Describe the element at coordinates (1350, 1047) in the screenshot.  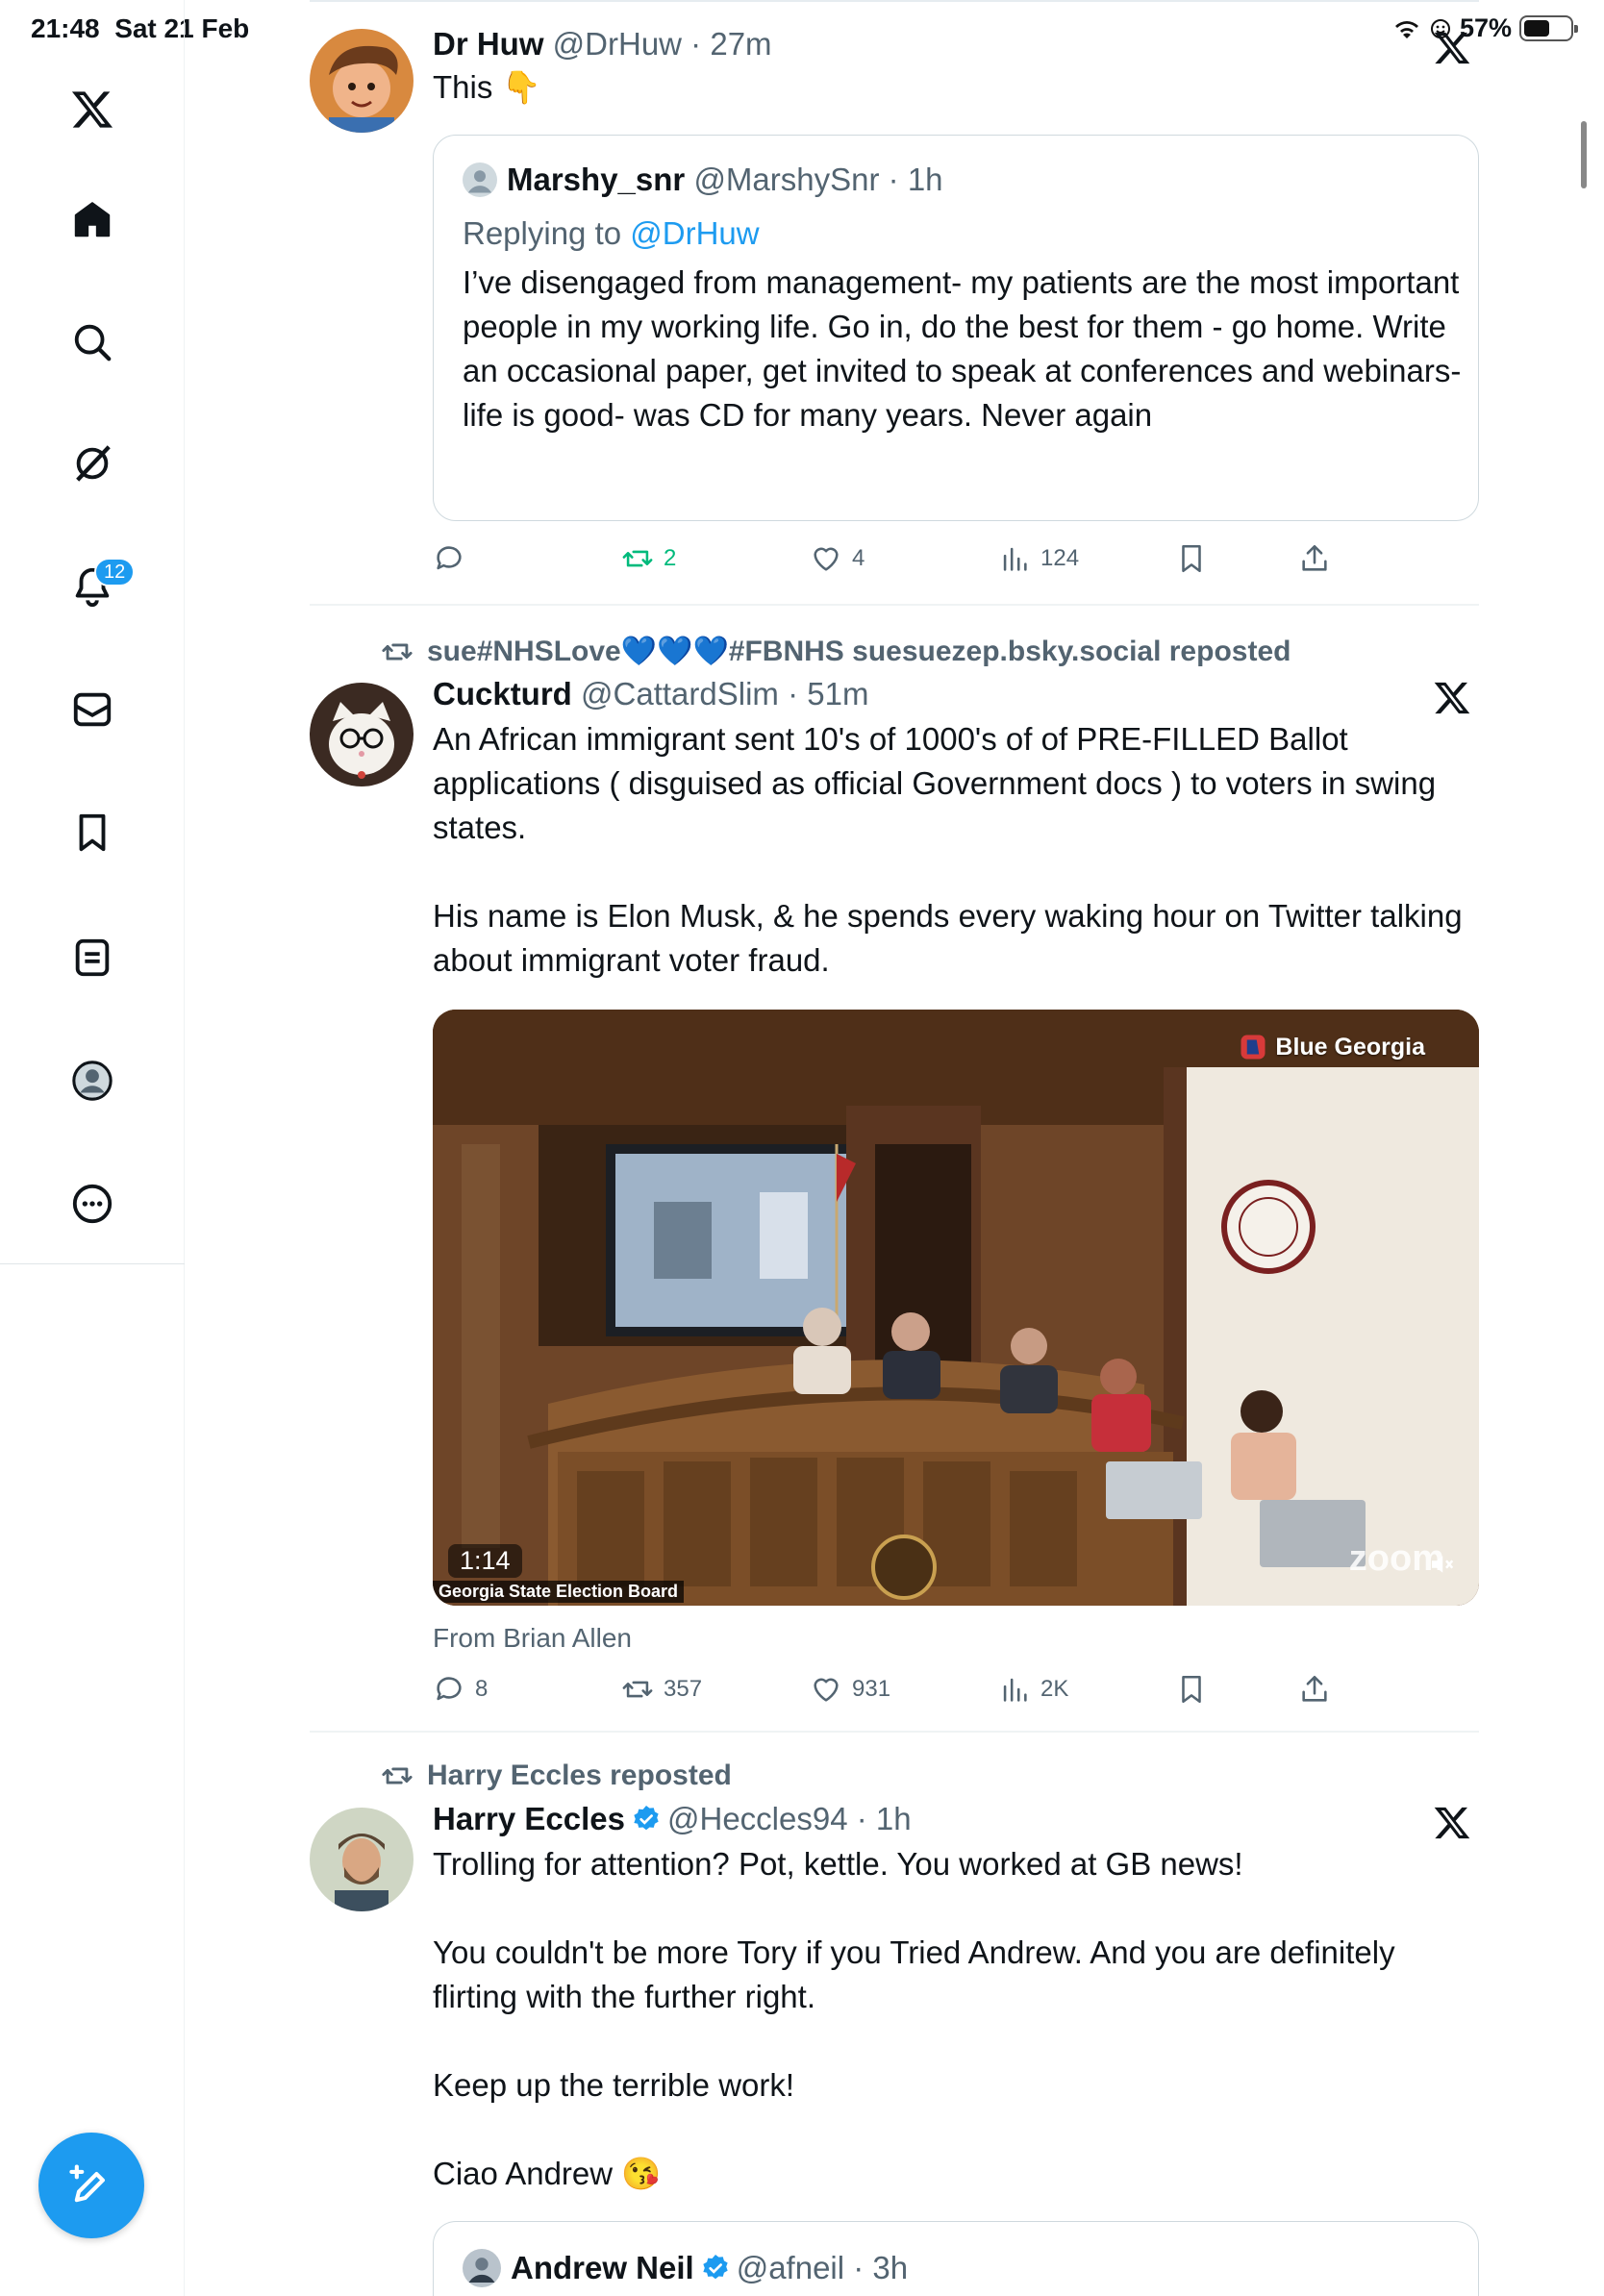
I see `brand-text: Blue Georgia` at that location.